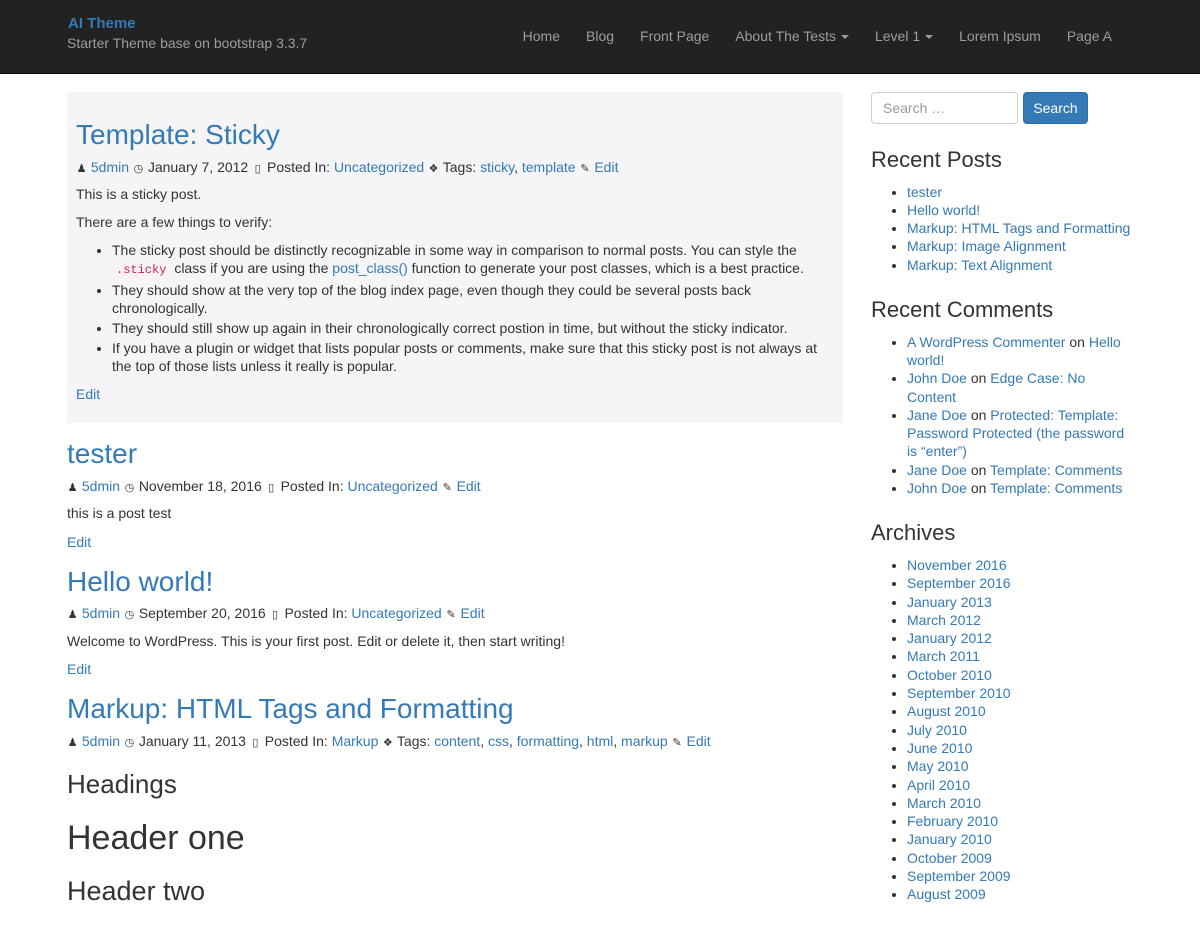 The height and width of the screenshot is (926, 1200). Describe the element at coordinates (938, 785) in the screenshot. I see `archive-link: April 2010` at that location.